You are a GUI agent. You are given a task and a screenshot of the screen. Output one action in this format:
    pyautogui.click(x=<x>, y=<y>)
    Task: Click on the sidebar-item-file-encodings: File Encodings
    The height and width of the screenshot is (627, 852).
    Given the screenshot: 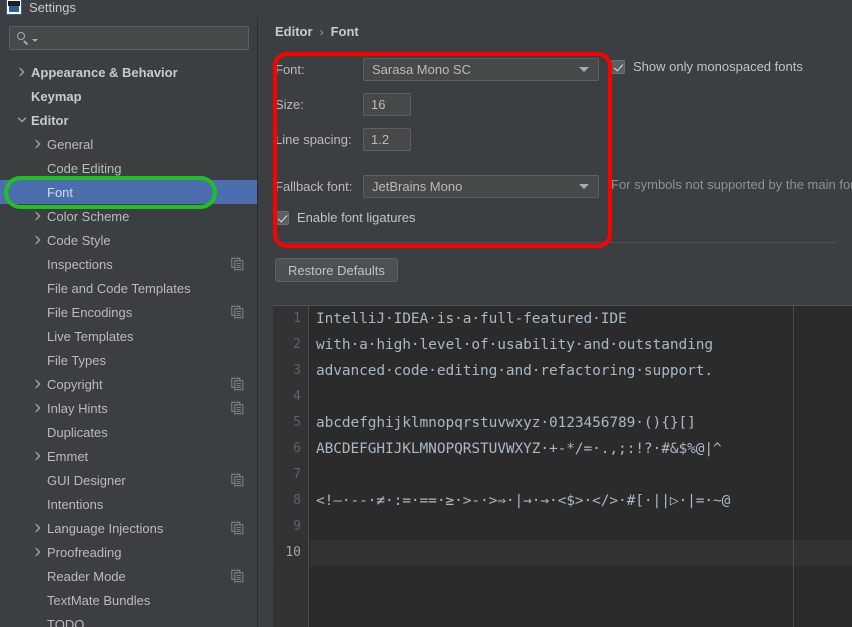 What is the action you would take?
    pyautogui.click(x=128, y=312)
    